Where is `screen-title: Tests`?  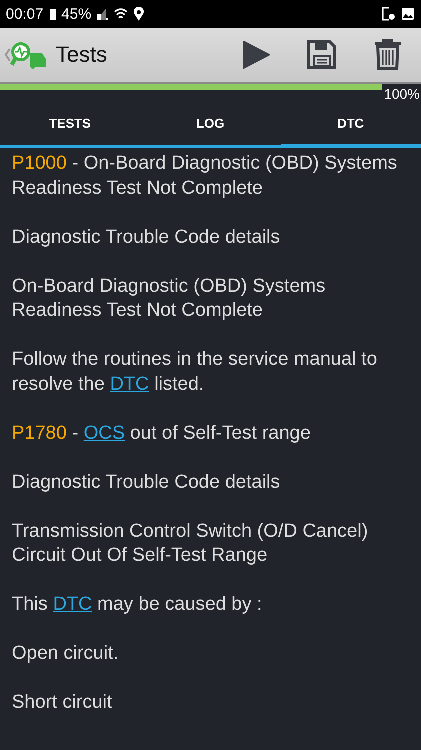
screen-title: Tests is located at coordinates (82, 55).